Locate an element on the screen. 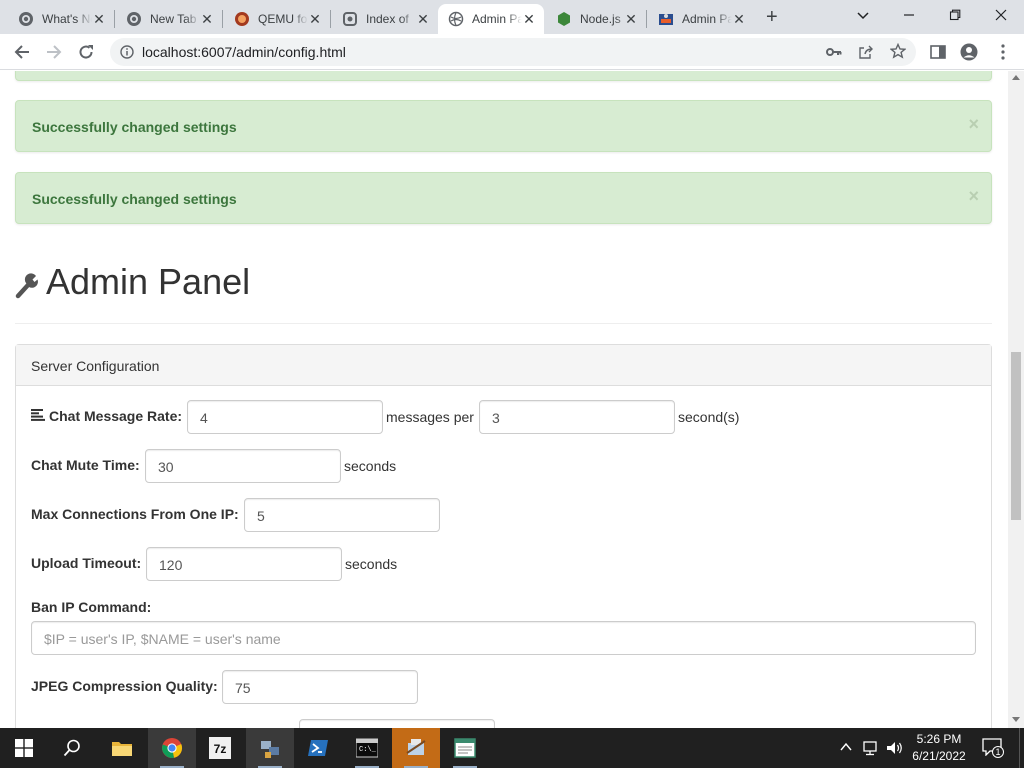  max-connections-input: 5 is located at coordinates (342, 515).